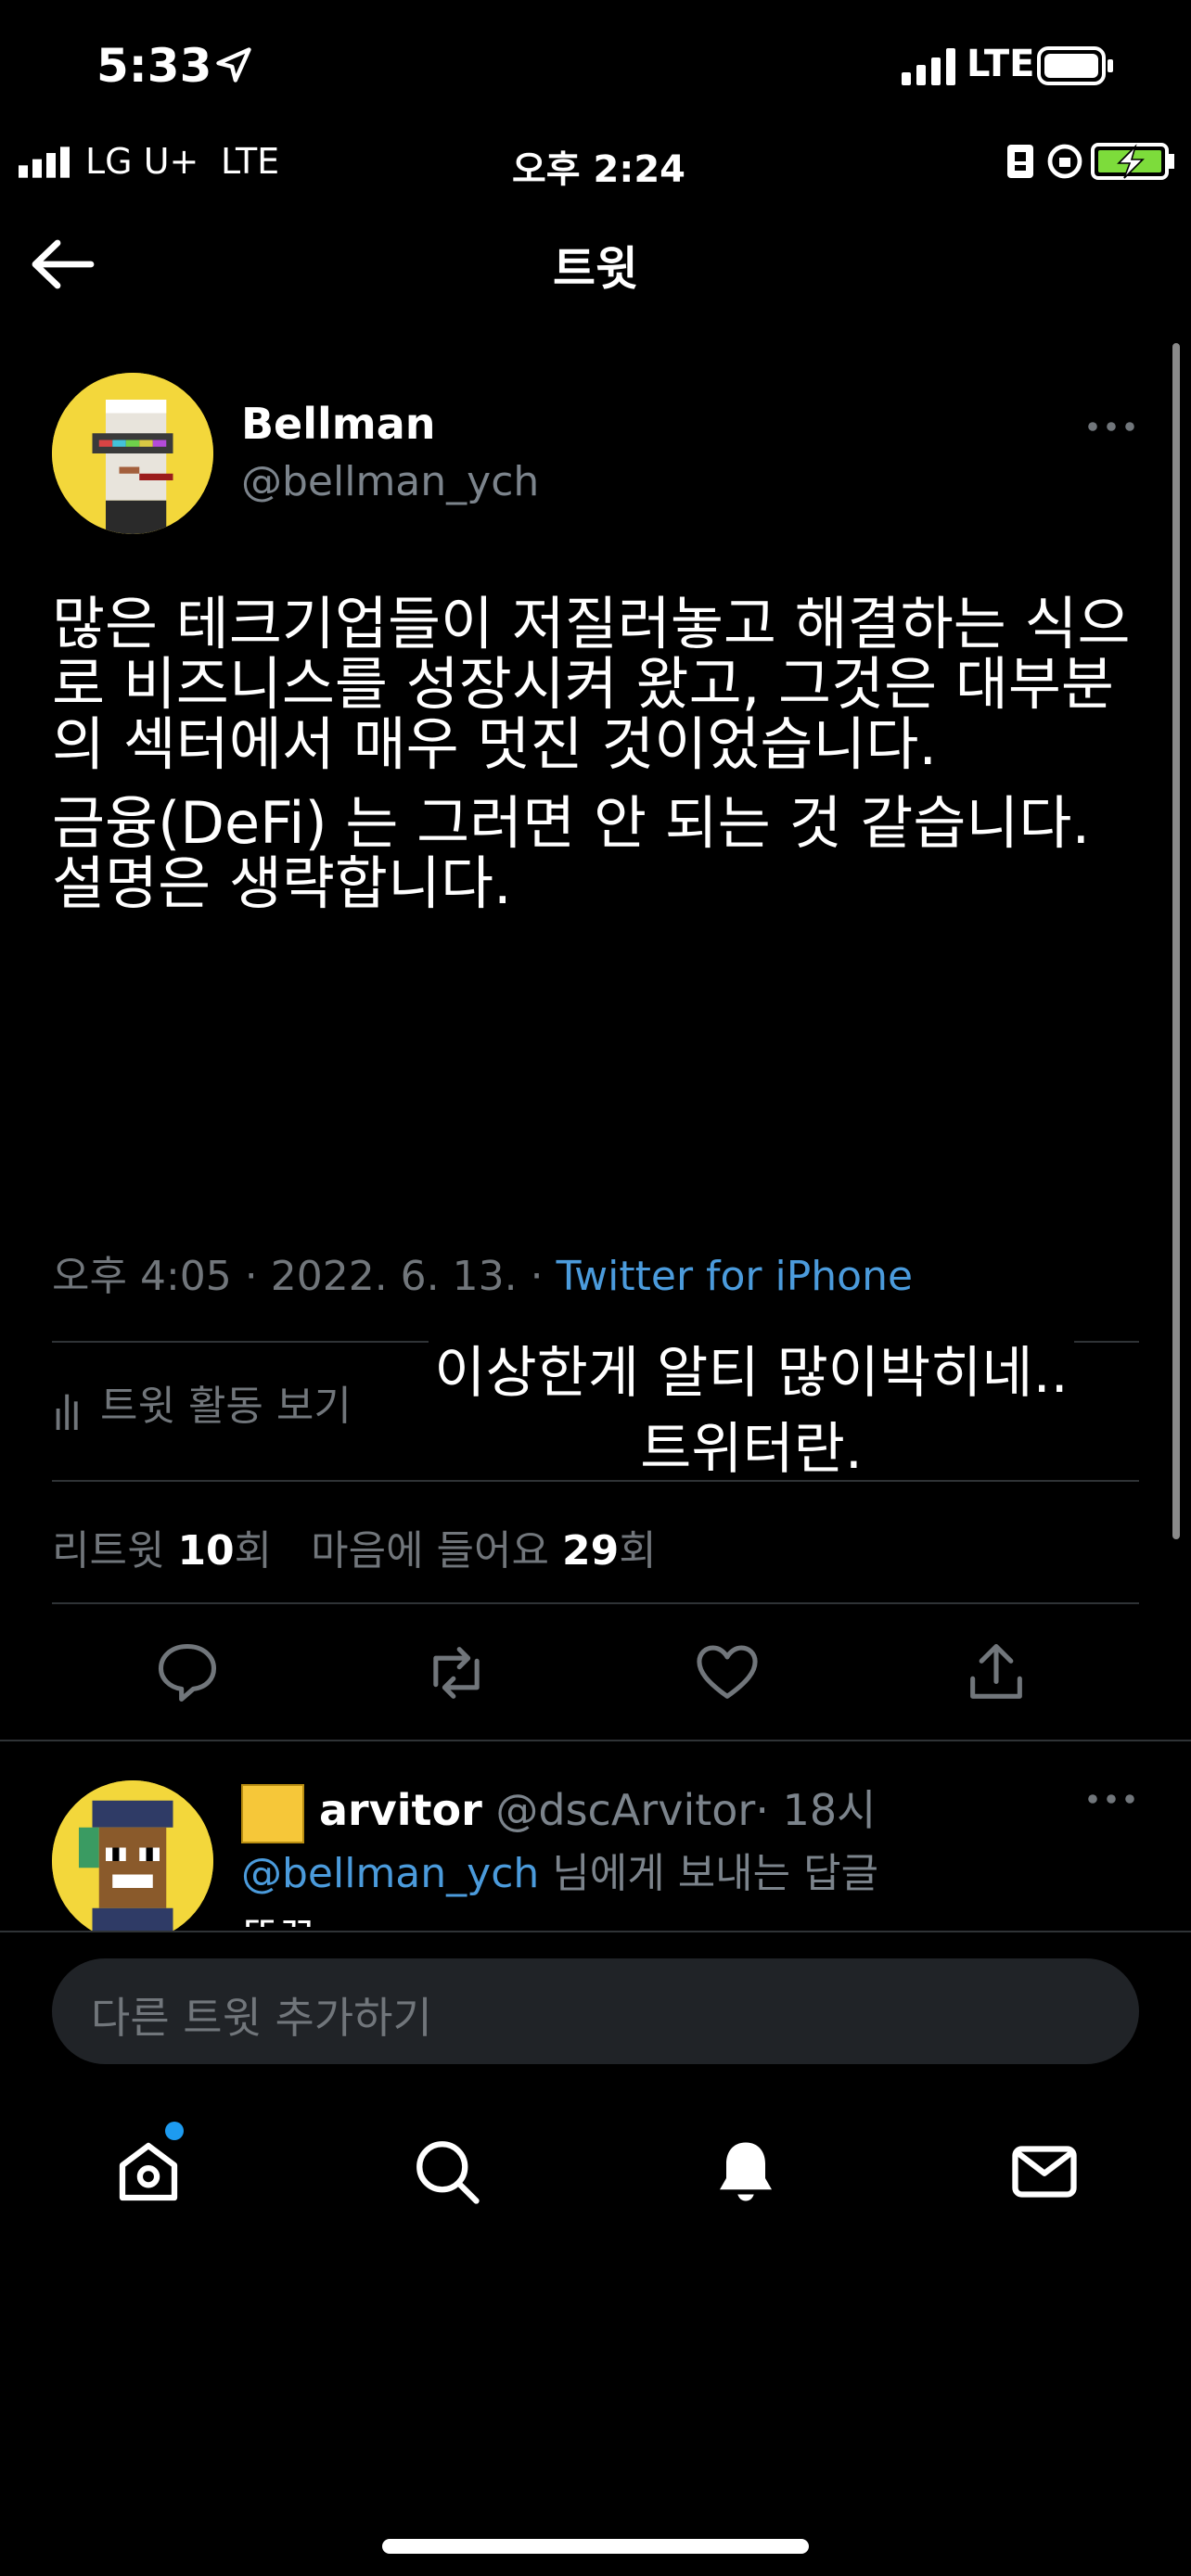 This screenshot has width=1191, height=2576. I want to click on author-handle: @bellman_ych, so click(390, 482).